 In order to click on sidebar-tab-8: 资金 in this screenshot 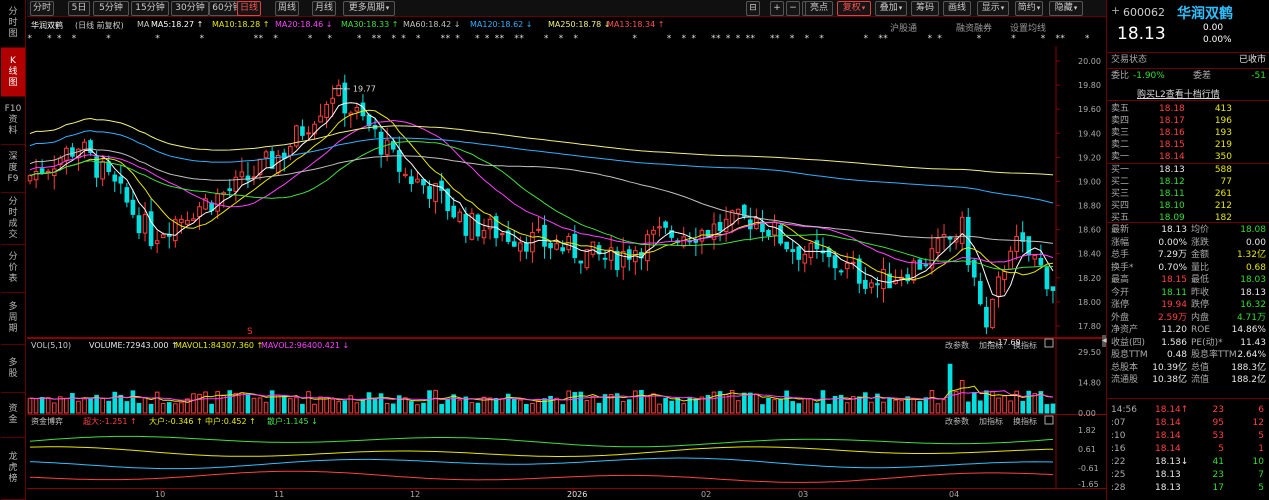, I will do `click(13, 415)`.